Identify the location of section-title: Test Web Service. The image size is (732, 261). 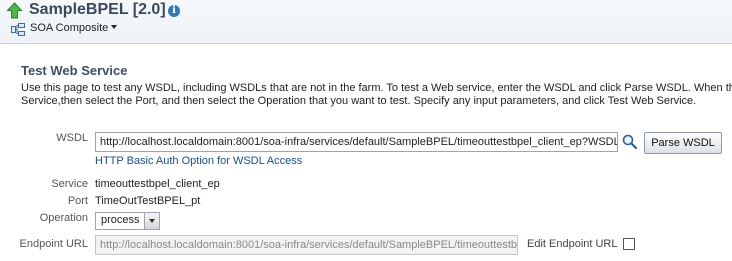
(74, 70).